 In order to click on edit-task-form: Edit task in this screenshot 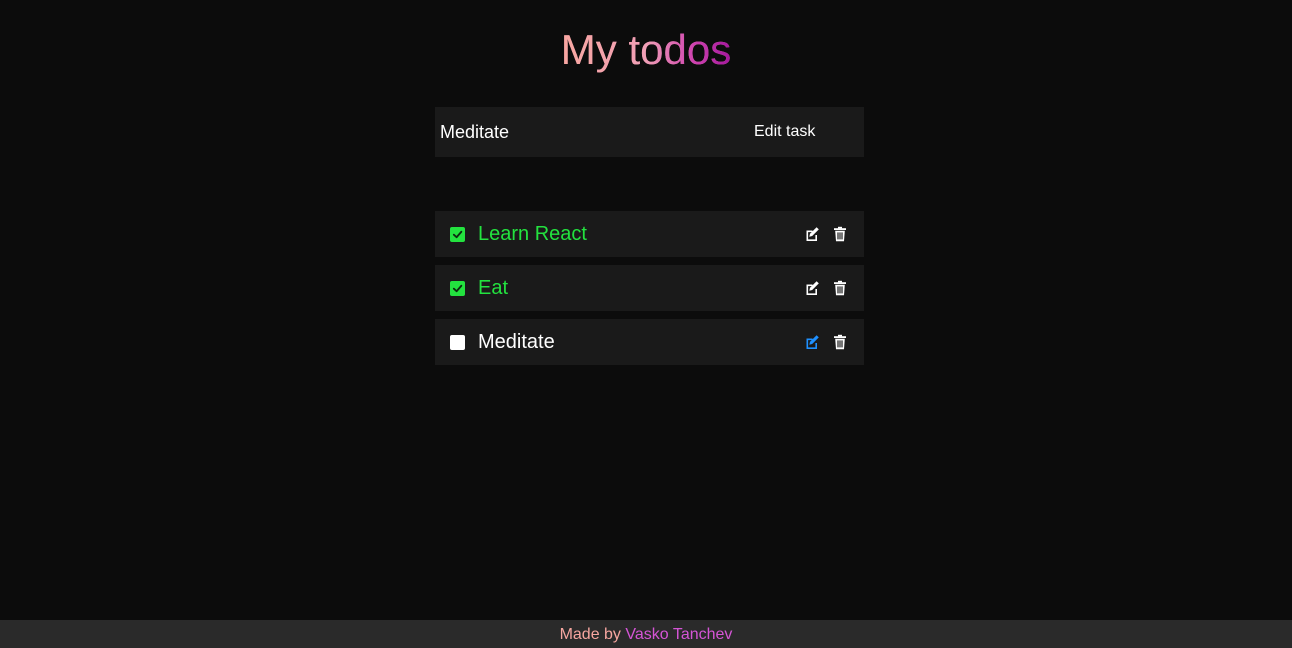, I will do `click(649, 132)`.